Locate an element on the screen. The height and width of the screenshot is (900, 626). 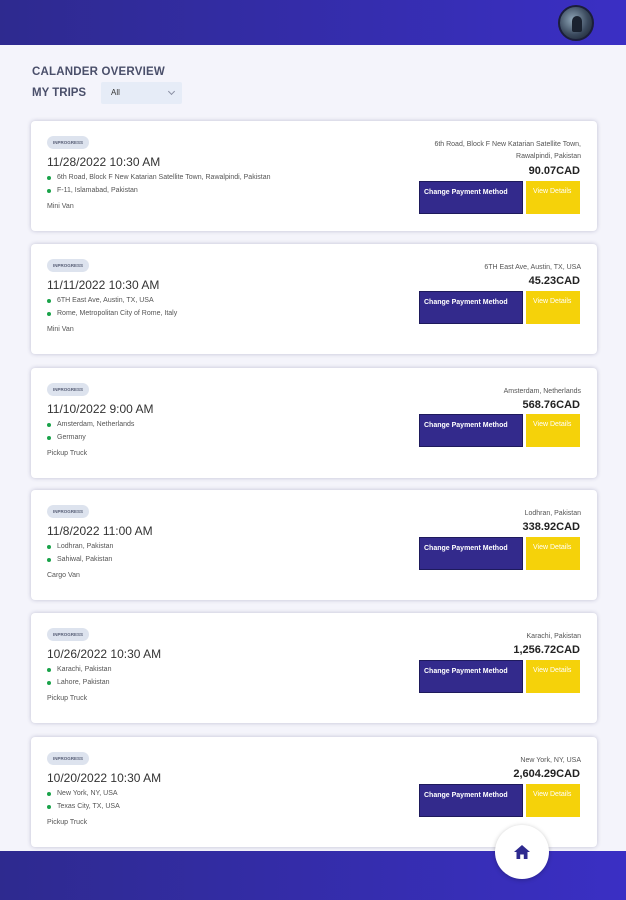
destination-location: Lahore, Pakistan is located at coordinates (78, 682).